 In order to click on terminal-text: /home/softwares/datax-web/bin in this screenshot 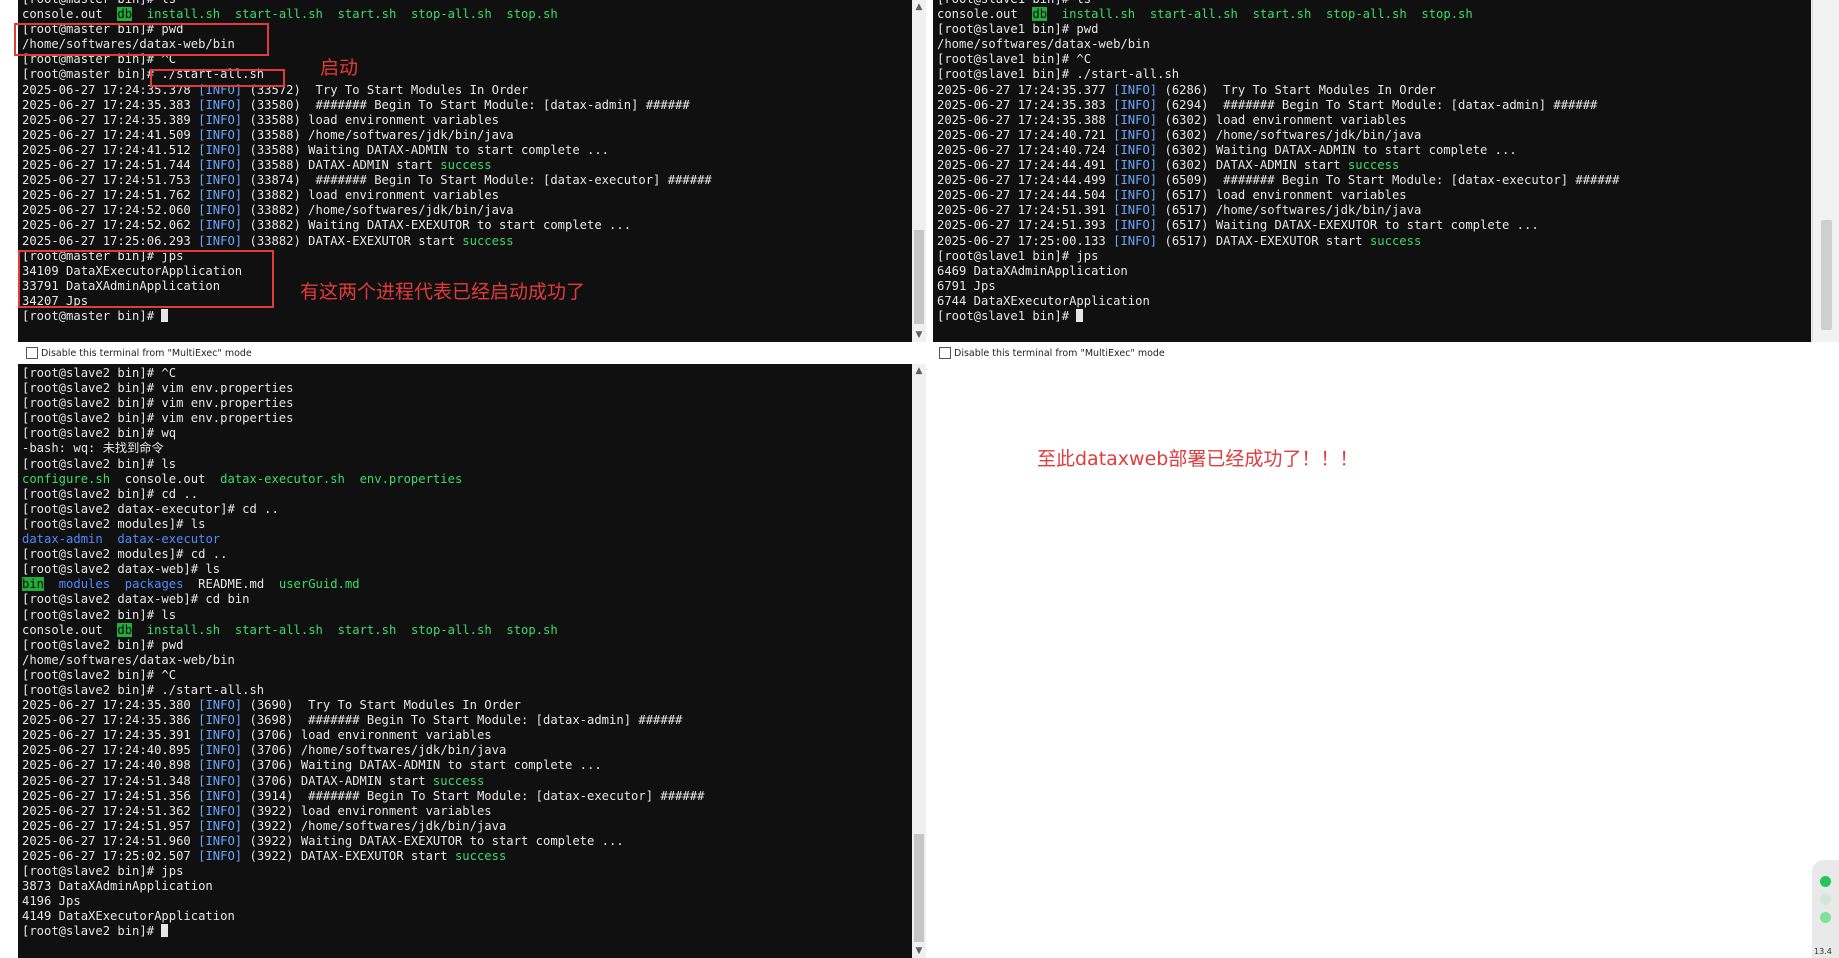, I will do `click(128, 659)`.